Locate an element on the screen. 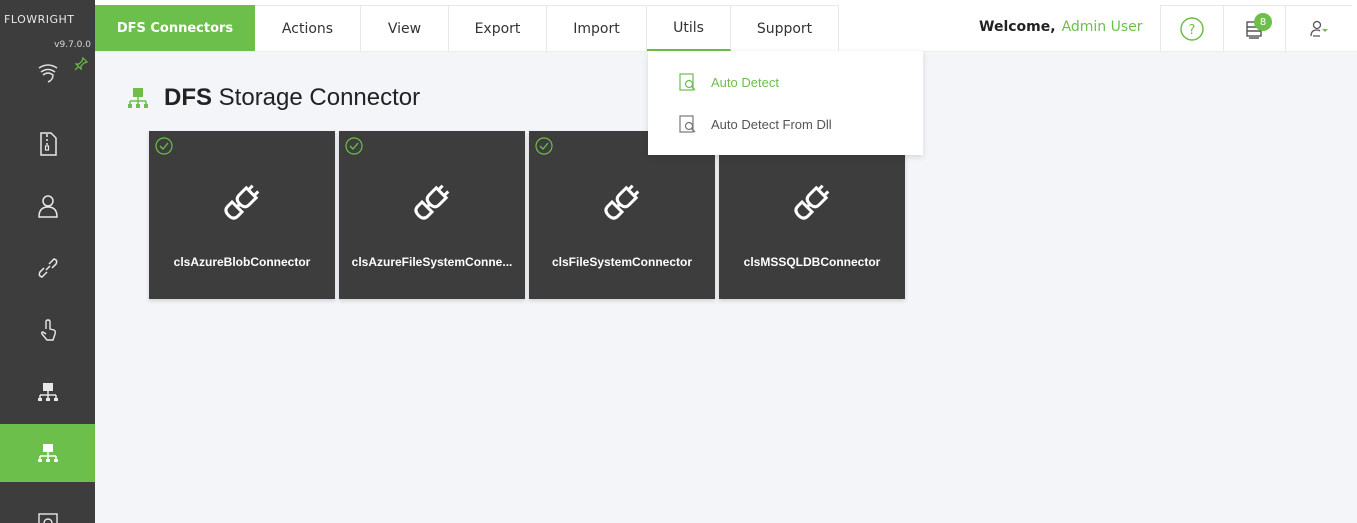  logo: FLOWRIGHT v9.7.0.0 is located at coordinates (47, 26).